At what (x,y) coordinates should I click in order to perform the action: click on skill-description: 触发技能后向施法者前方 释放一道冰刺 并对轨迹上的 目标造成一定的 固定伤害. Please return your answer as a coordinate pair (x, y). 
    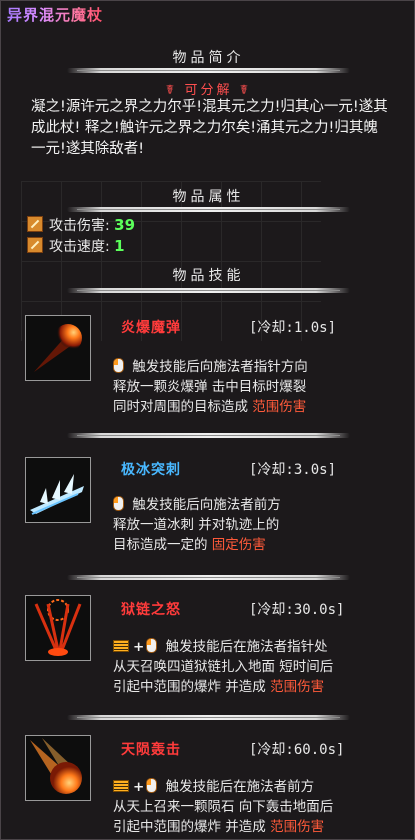
    Looking at the image, I should click on (263, 525).